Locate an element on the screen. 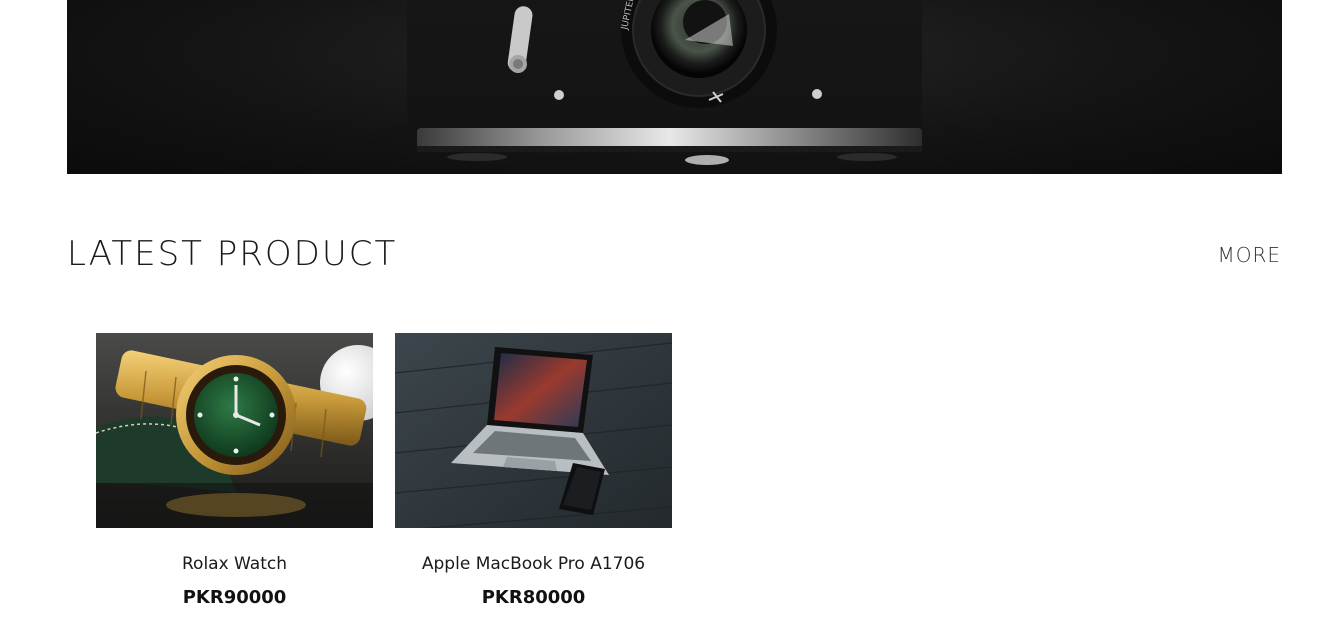  product-card: Apple MacBook Pro A1706 PKR80000 is located at coordinates (533, 471).